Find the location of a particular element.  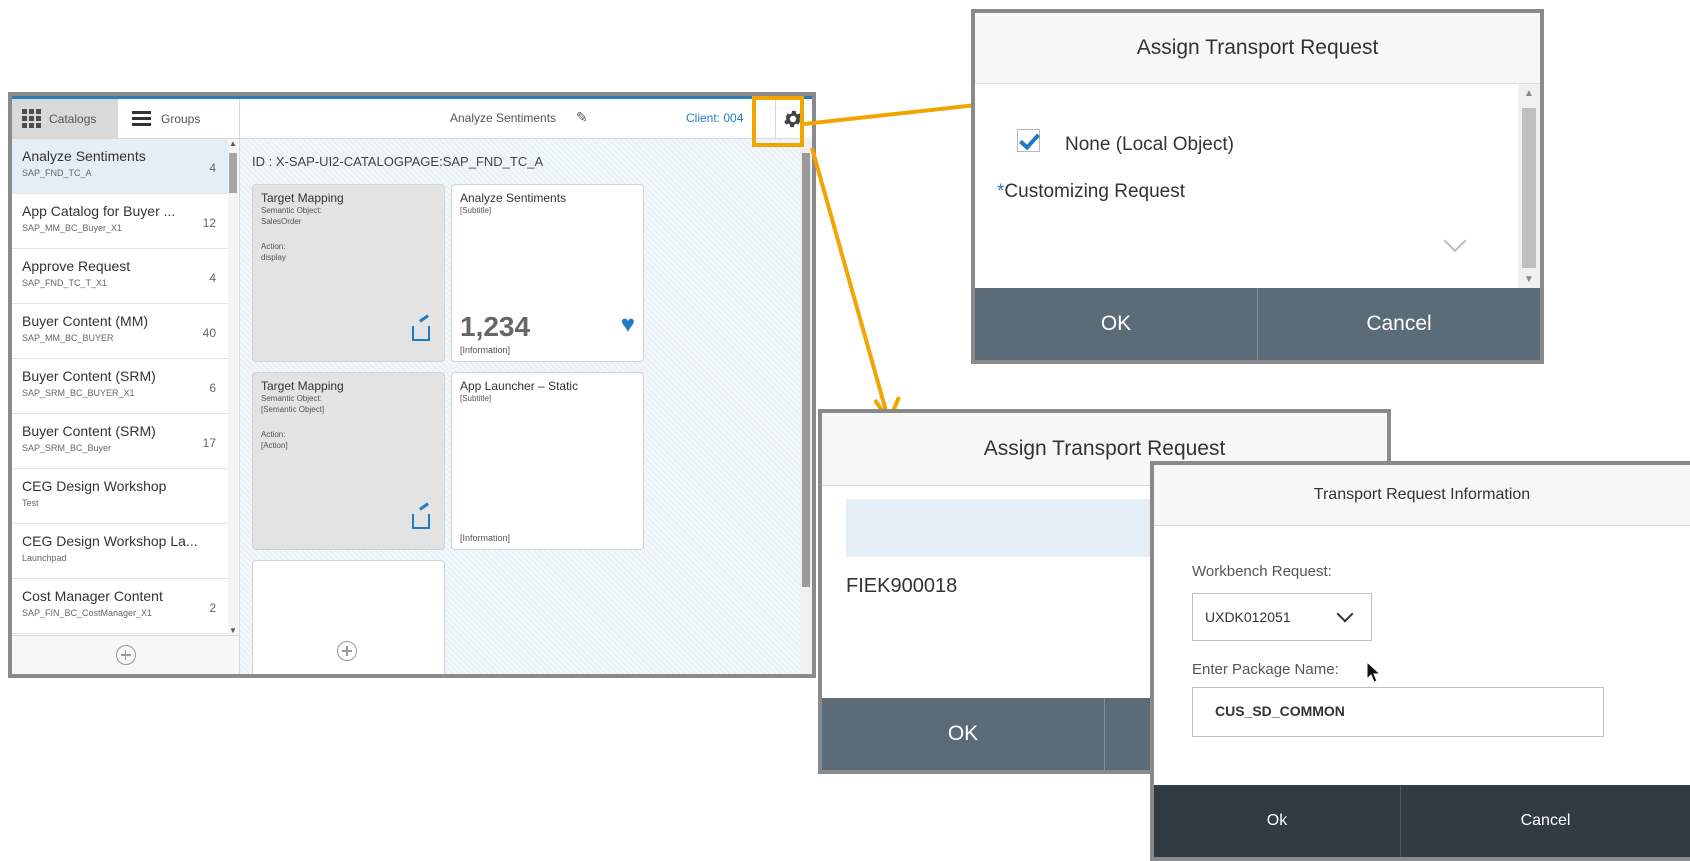

dialog-scrollbar: ▲ ▼ is located at coordinates (1529, 186).